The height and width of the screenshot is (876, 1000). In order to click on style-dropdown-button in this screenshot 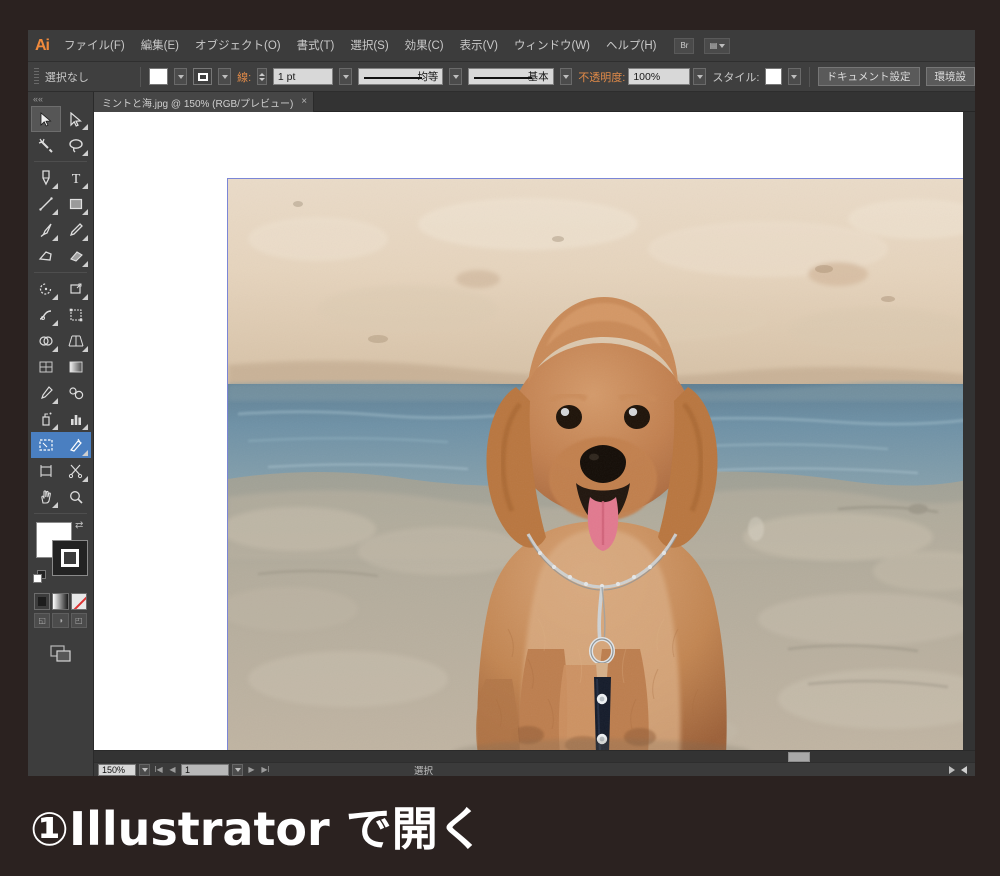, I will do `click(794, 76)`.